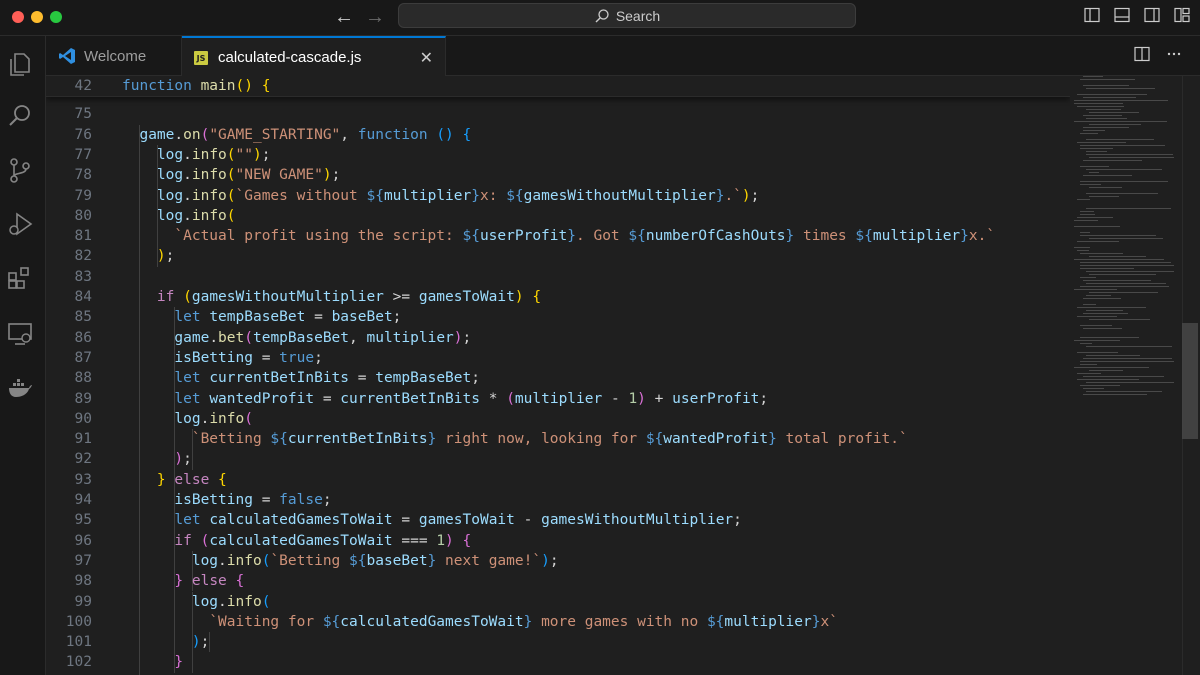 The height and width of the screenshot is (675, 1200). What do you see at coordinates (279, 378) in the screenshot?
I see `code-token: currentBetInBits` at bounding box center [279, 378].